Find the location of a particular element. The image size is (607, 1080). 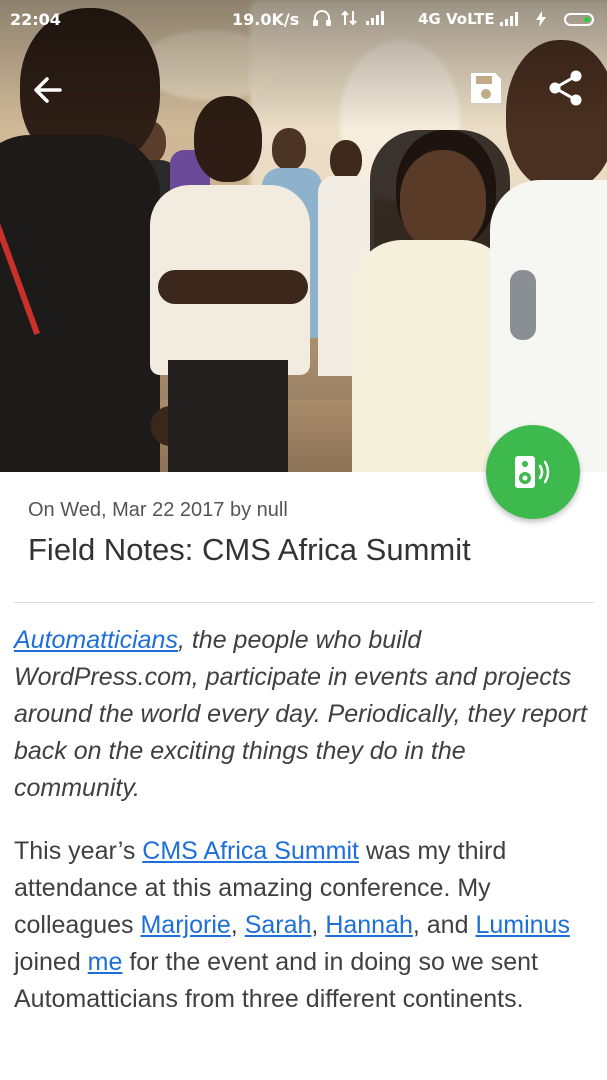

save-button is located at coordinates (486, 88).